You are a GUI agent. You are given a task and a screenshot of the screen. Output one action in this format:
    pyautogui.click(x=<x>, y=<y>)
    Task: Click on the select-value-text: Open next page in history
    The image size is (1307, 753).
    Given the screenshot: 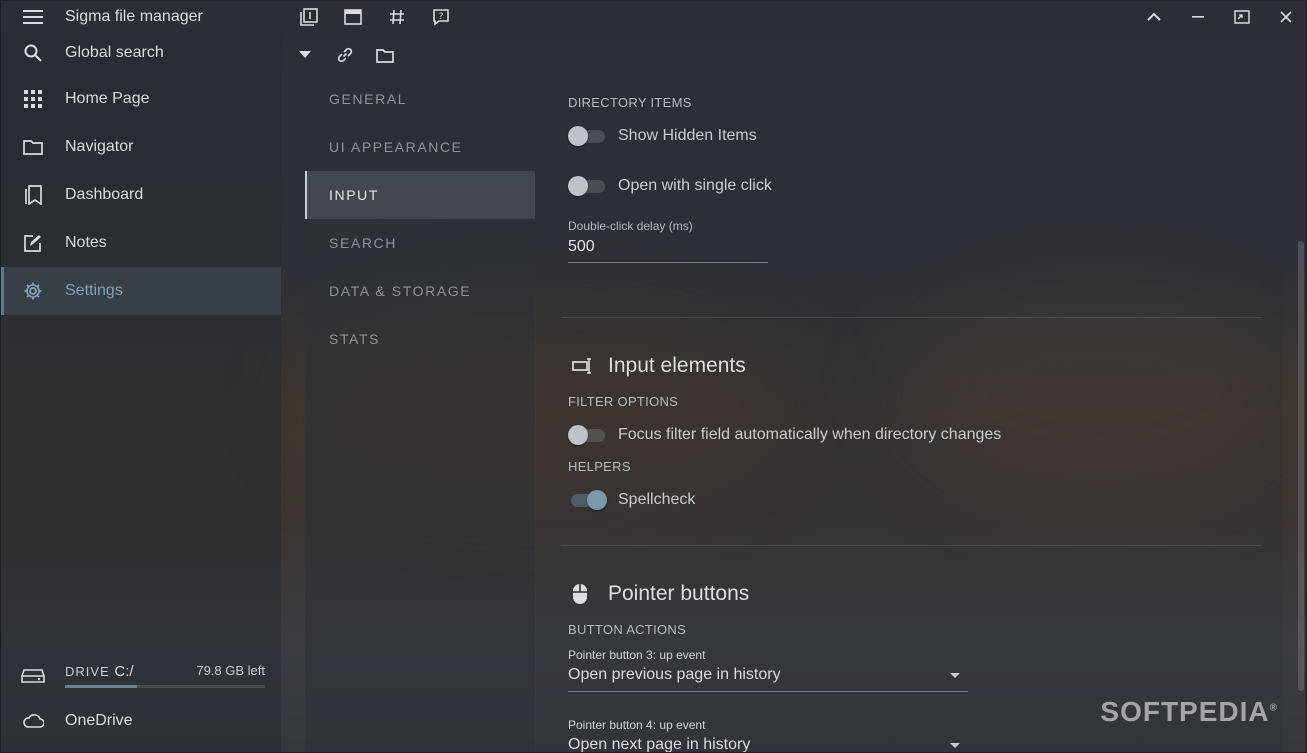 What is the action you would take?
    pyautogui.click(x=659, y=744)
    